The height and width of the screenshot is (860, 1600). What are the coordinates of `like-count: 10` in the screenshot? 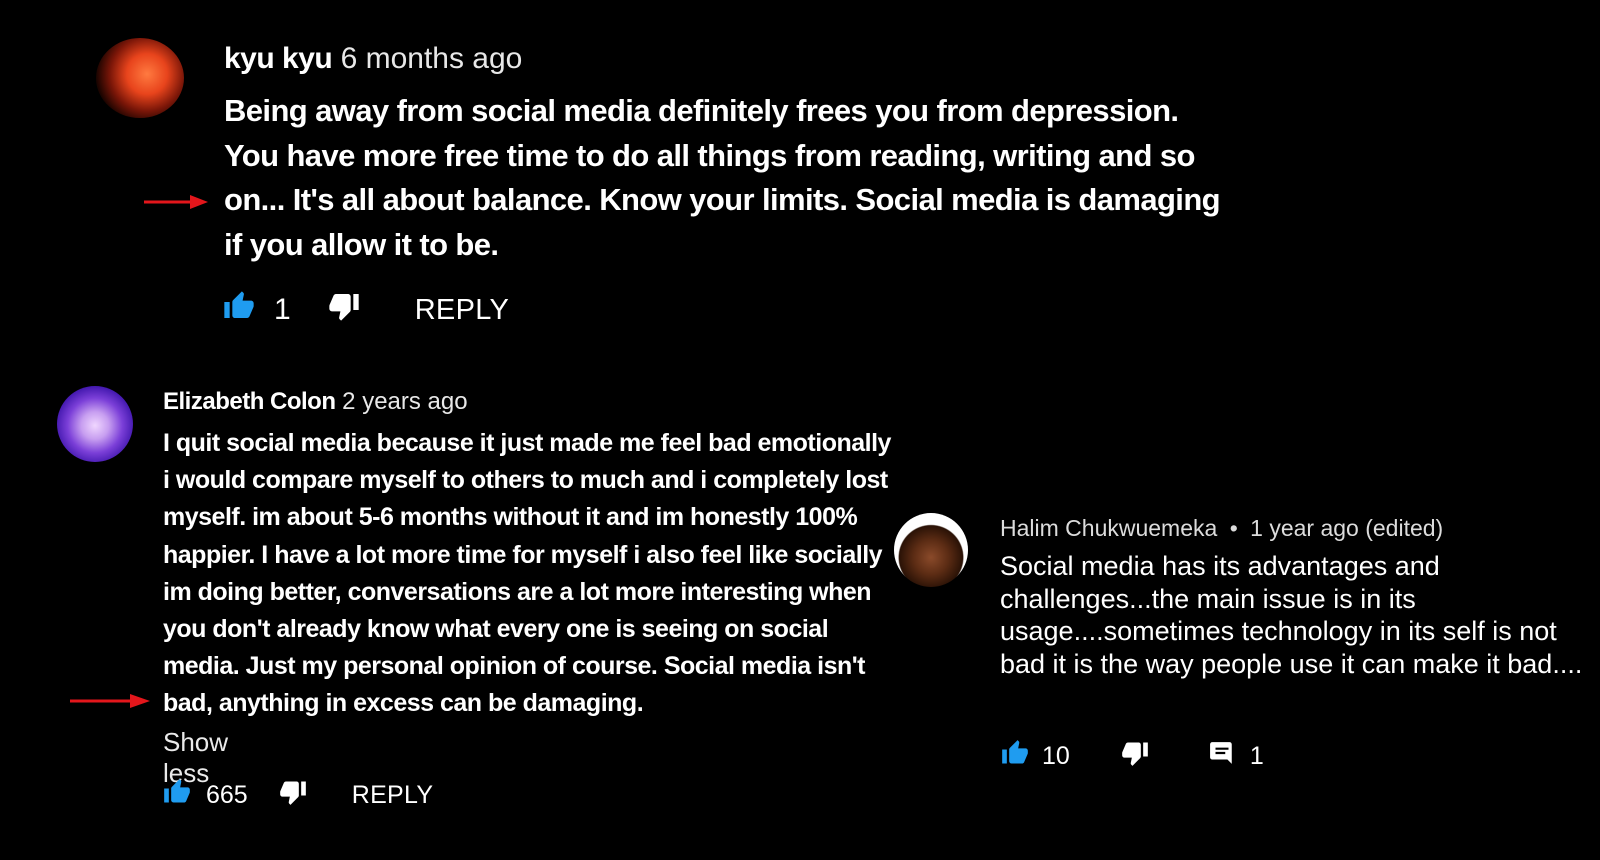 It's located at (1056, 755).